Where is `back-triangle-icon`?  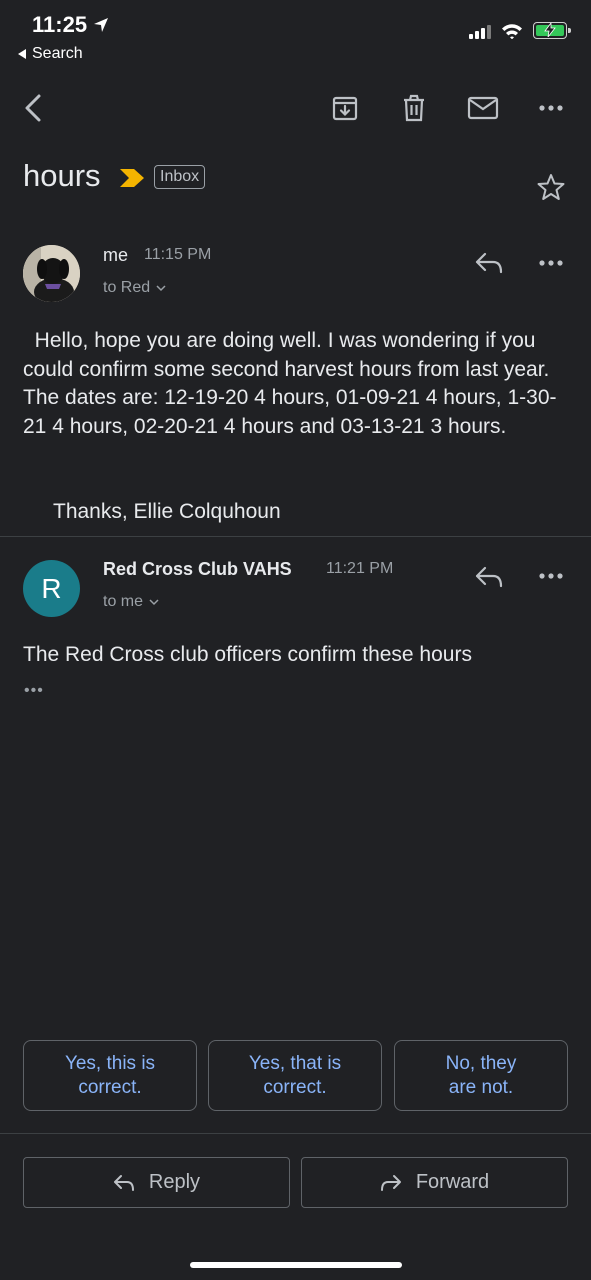
back-triangle-icon is located at coordinates (22, 54).